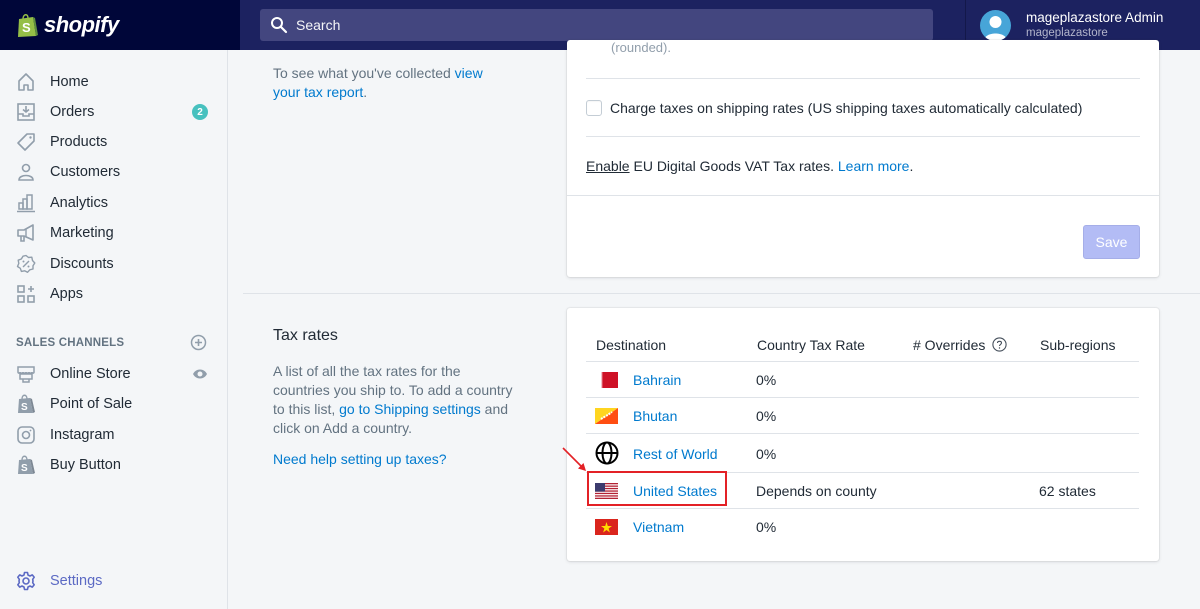 The height and width of the screenshot is (609, 1200). What do you see at coordinates (641, 47) in the screenshot?
I see `rounded-note: (rounded).` at bounding box center [641, 47].